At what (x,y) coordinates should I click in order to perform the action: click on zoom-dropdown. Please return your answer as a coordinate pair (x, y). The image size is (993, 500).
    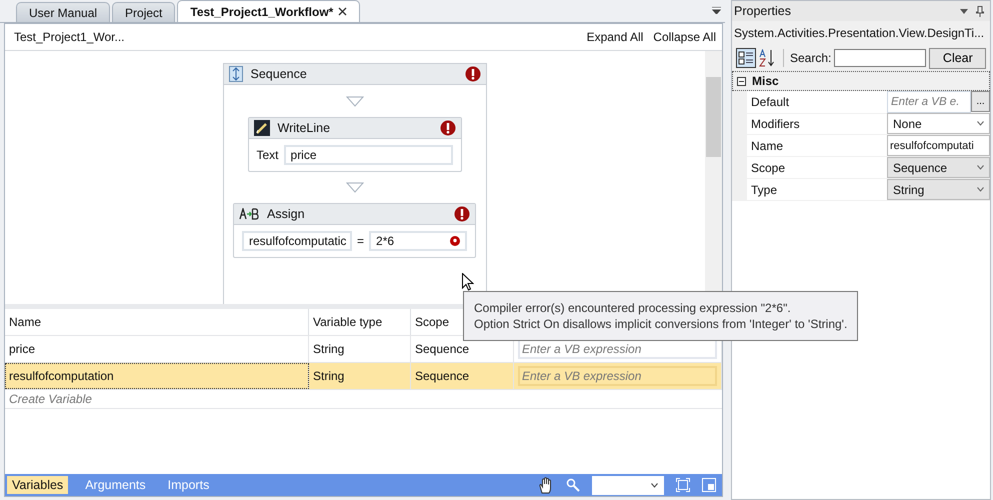
    Looking at the image, I should click on (628, 485).